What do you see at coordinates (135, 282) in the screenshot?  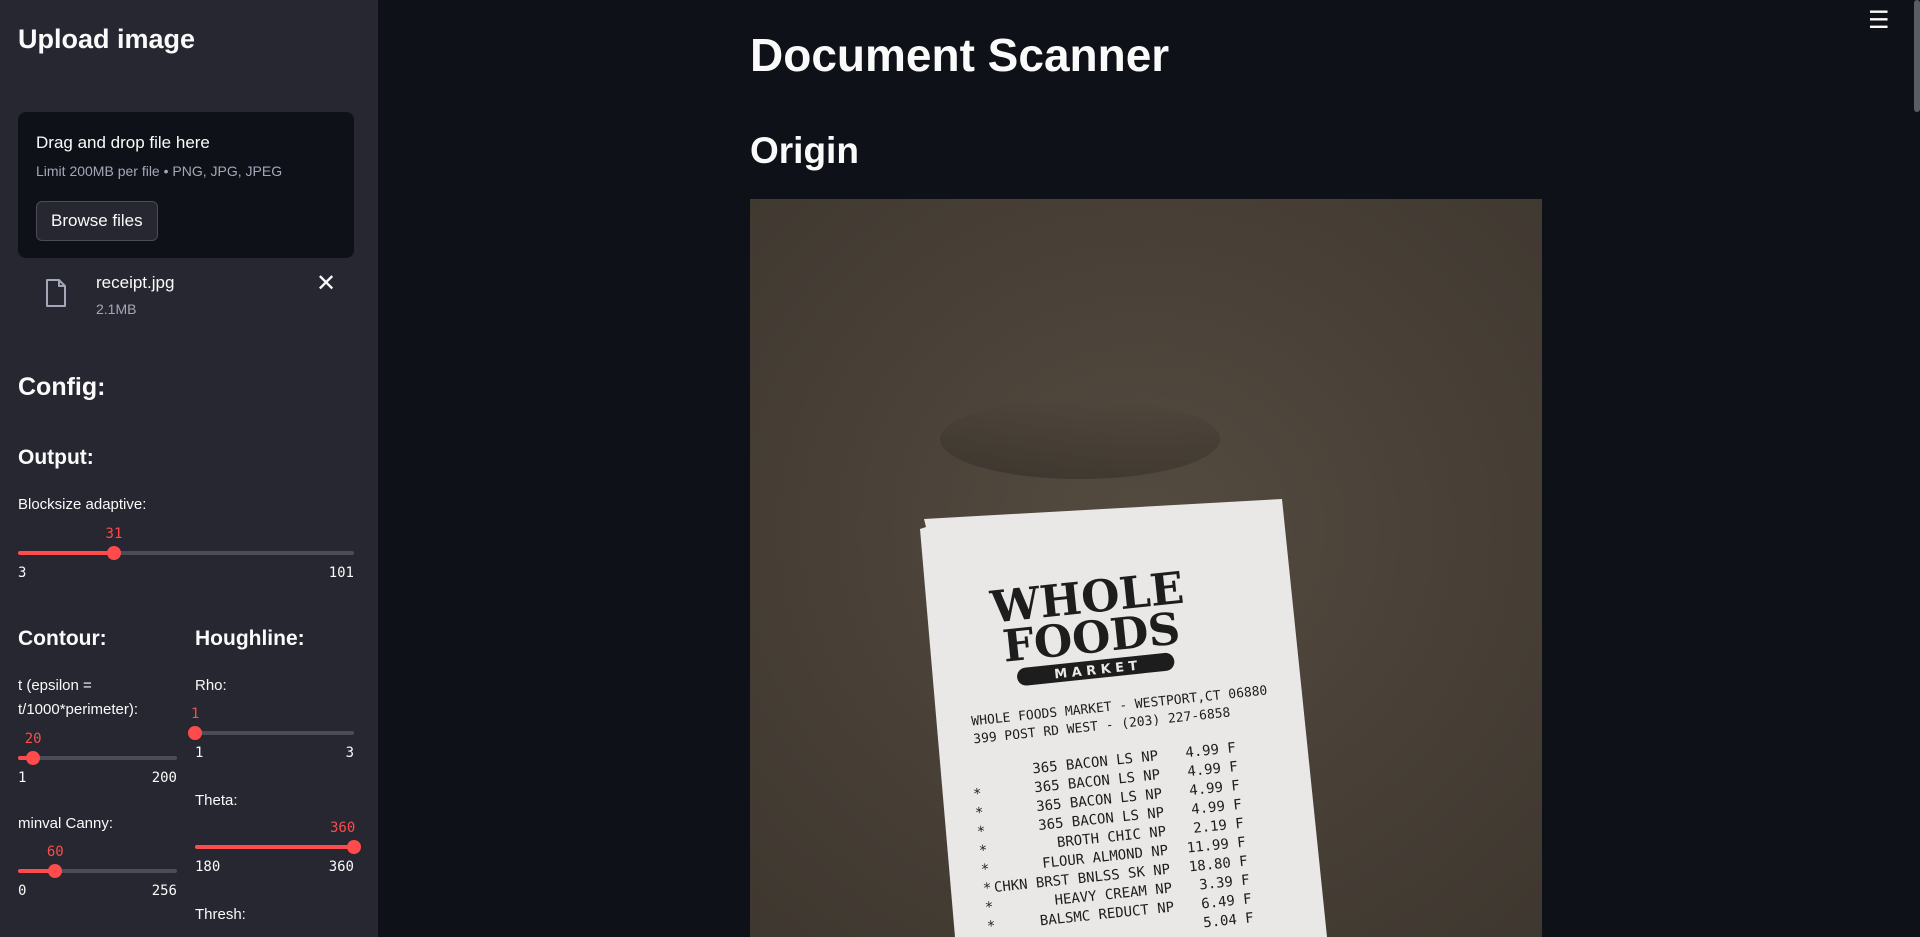 I see `file-name: receipt.jpg` at bounding box center [135, 282].